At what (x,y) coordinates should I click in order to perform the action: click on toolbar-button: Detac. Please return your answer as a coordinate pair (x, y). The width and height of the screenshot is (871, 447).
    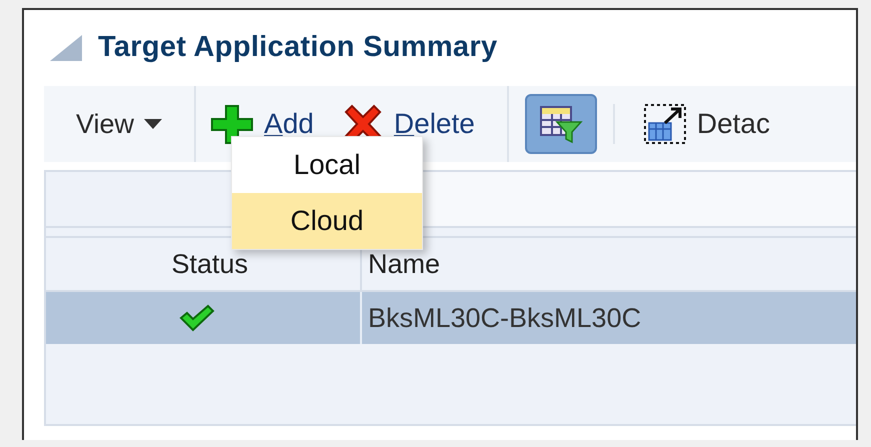
    Looking at the image, I should click on (706, 124).